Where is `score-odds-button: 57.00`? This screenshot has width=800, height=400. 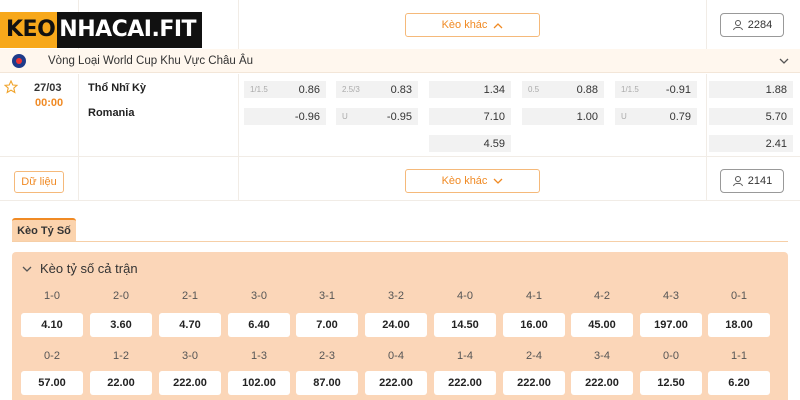 score-odds-button: 57.00 is located at coordinates (52, 383).